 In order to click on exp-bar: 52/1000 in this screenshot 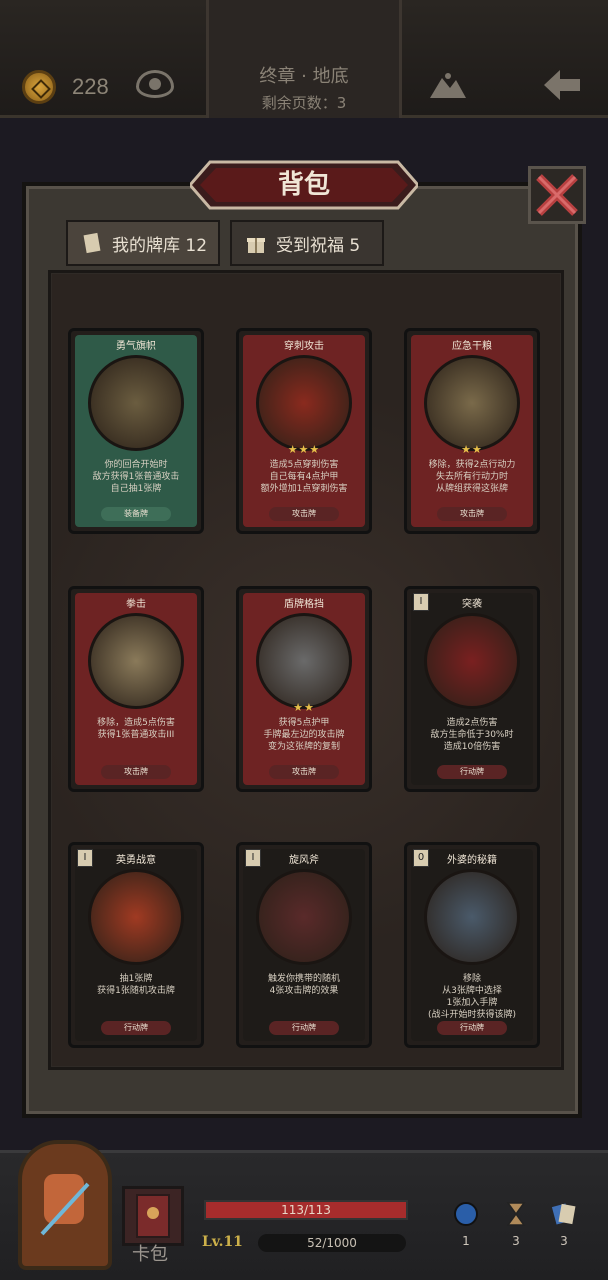, I will do `click(332, 1243)`.